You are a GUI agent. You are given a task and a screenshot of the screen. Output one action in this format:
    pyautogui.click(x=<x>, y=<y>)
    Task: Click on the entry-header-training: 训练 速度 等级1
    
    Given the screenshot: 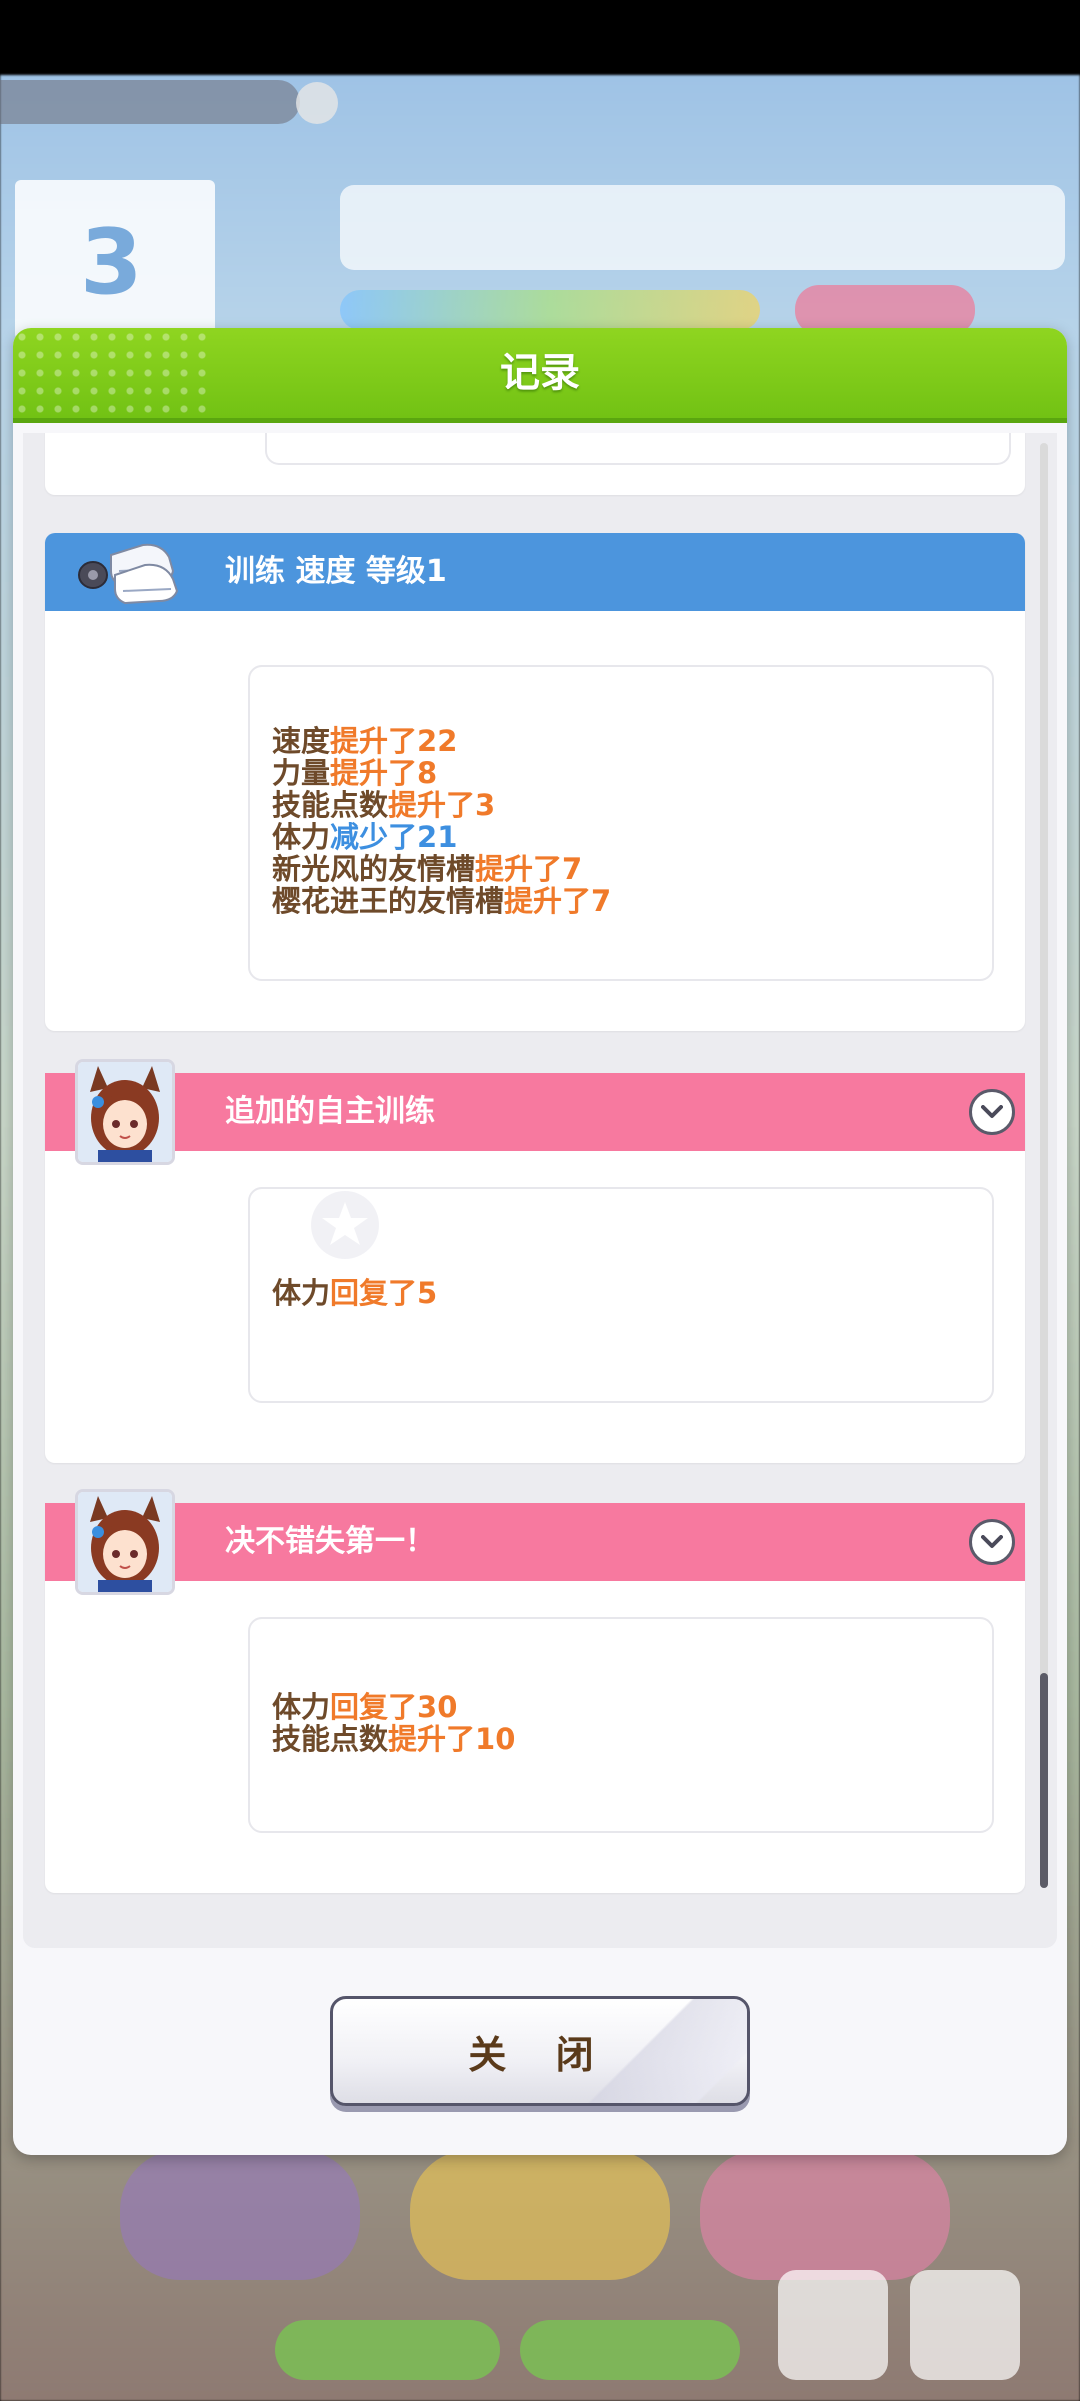 What is the action you would take?
    pyautogui.click(x=535, y=572)
    